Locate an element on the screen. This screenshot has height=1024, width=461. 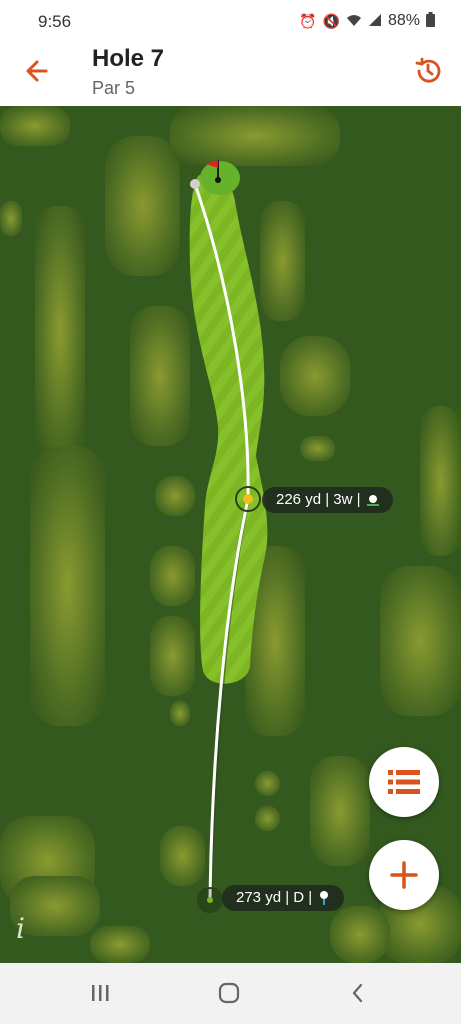
alarm-icon: ⏰ is located at coordinates (308, 20).